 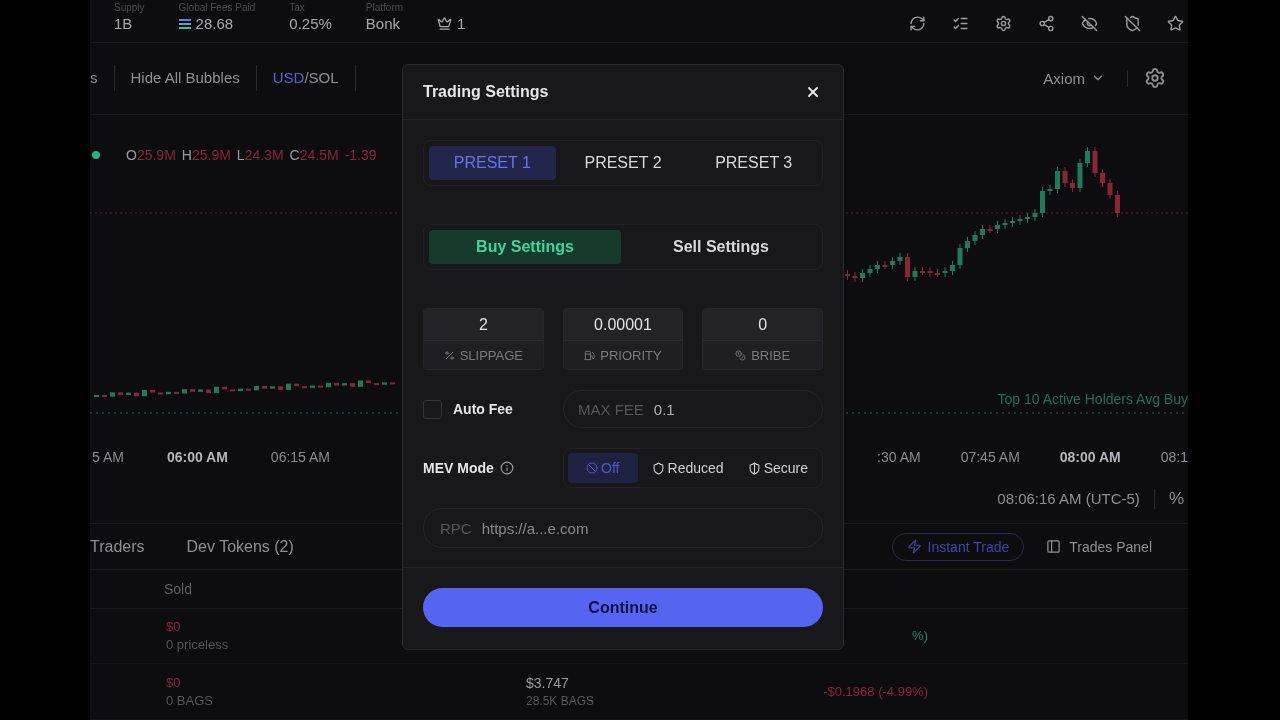 I want to click on trades-panel-button: Trades Panel, so click(x=1099, y=546).